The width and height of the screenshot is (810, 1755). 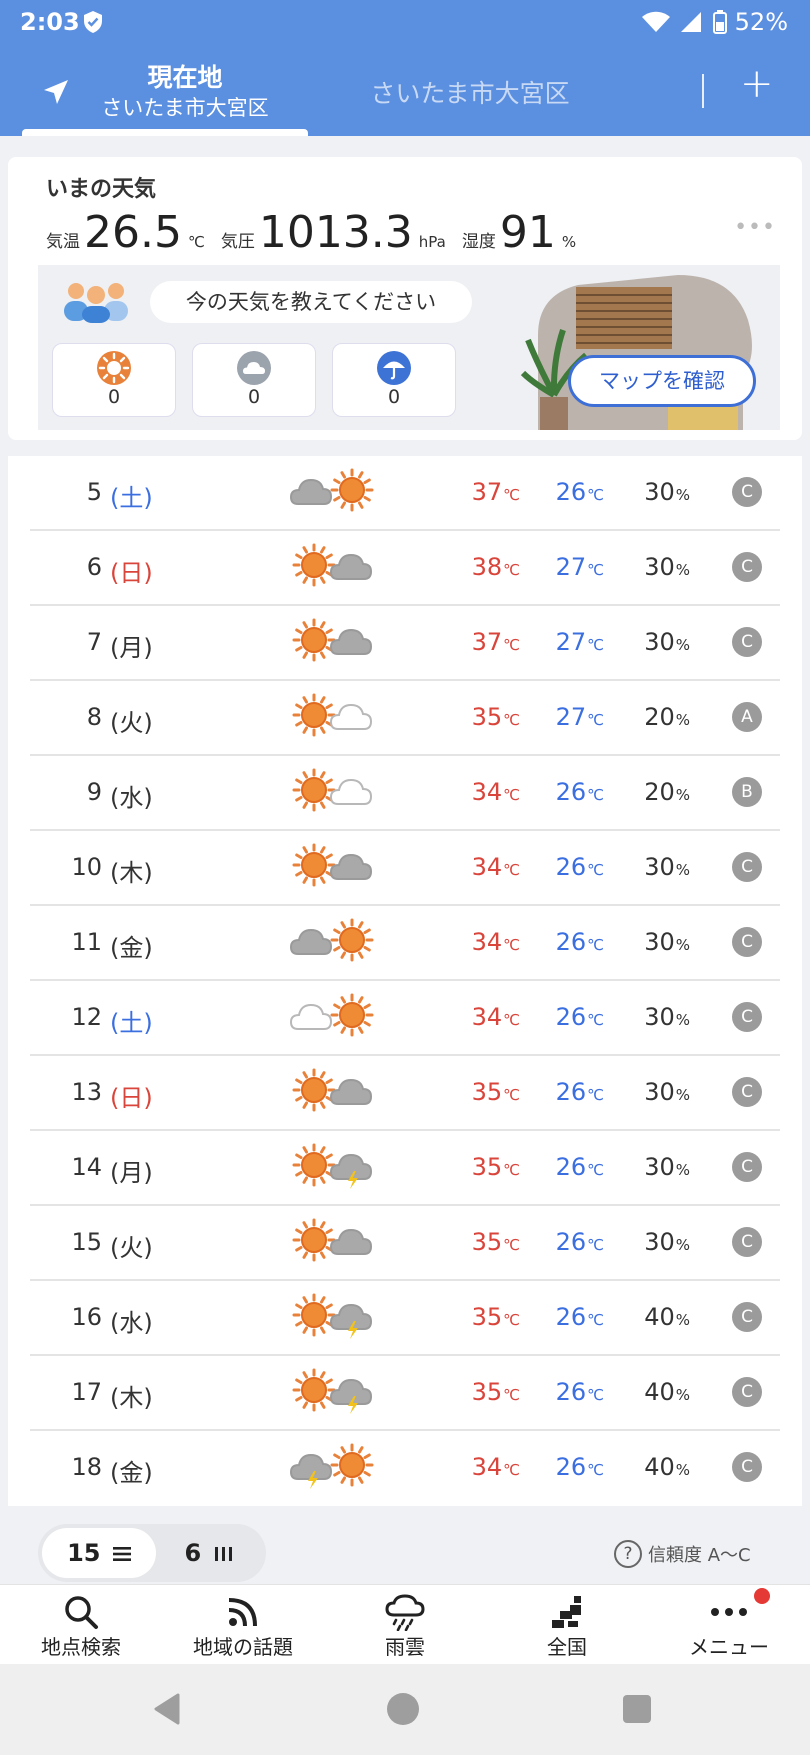 I want to click on status-bar: 2:03 52%, so click(x=405, y=23).